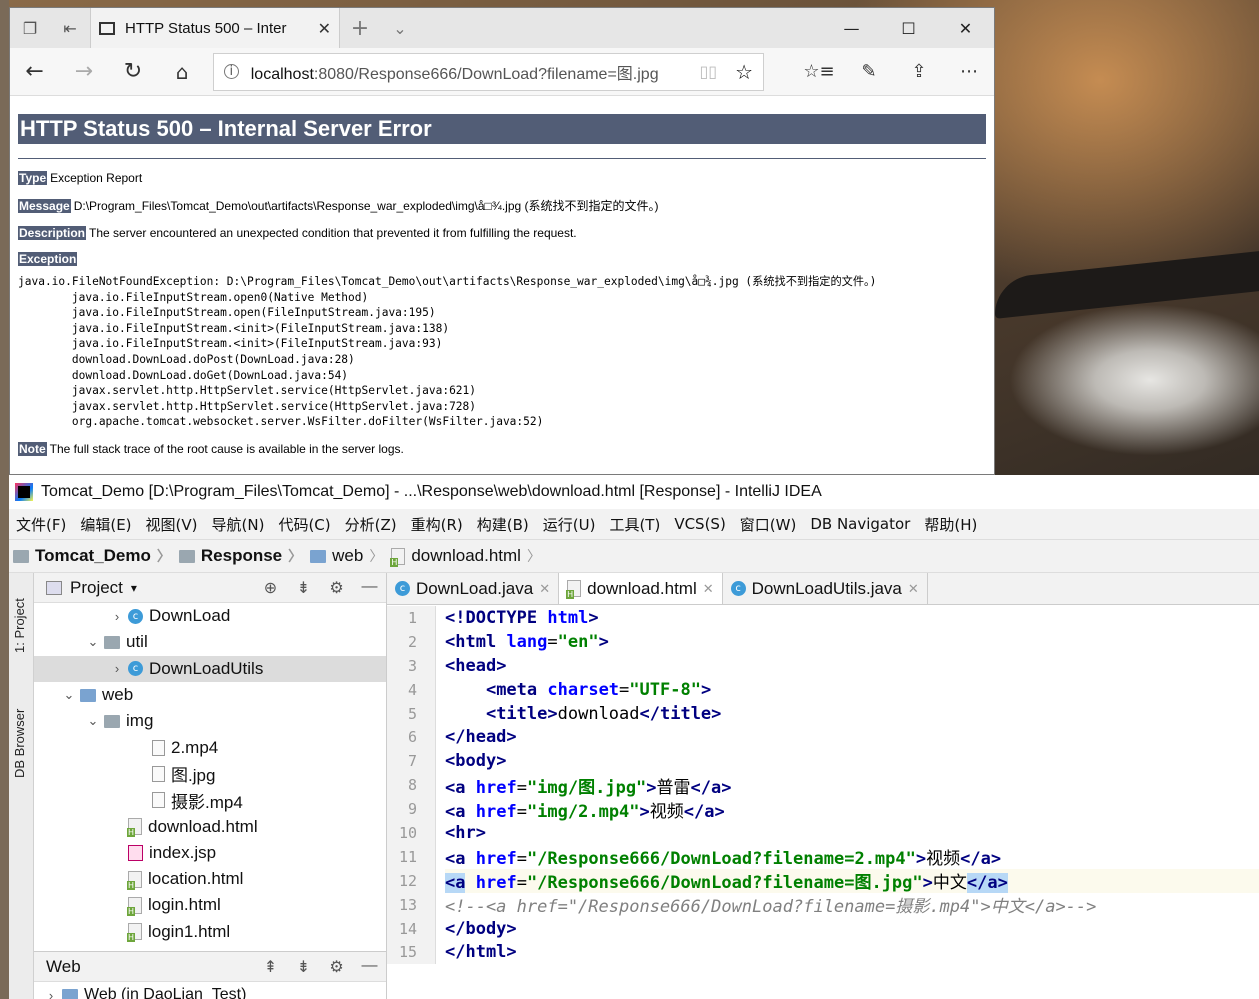 This screenshot has width=1259, height=999. I want to click on code-line: 2 <html lang="en">, so click(823, 641).